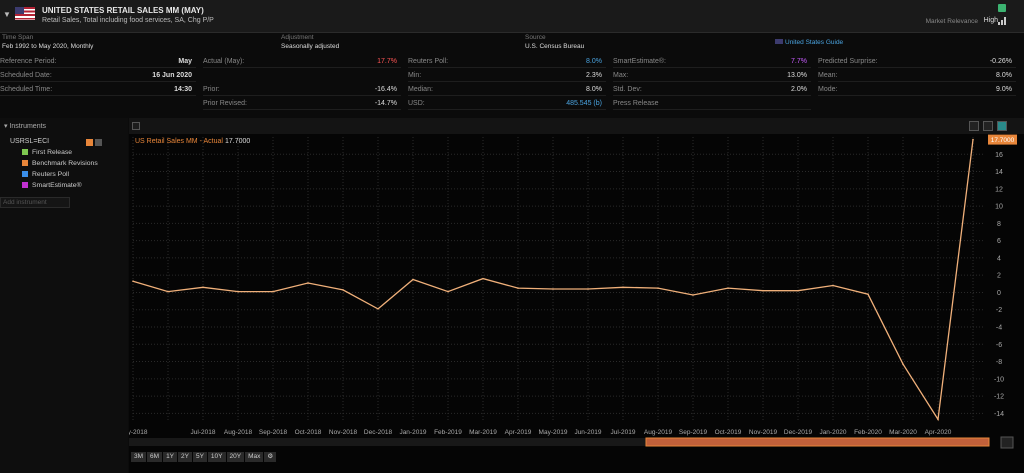 This screenshot has height=473, width=1024. Describe the element at coordinates (712, 62) in the screenshot. I see `smartestimate-row: SmartEstimate®: 7.7%` at that location.